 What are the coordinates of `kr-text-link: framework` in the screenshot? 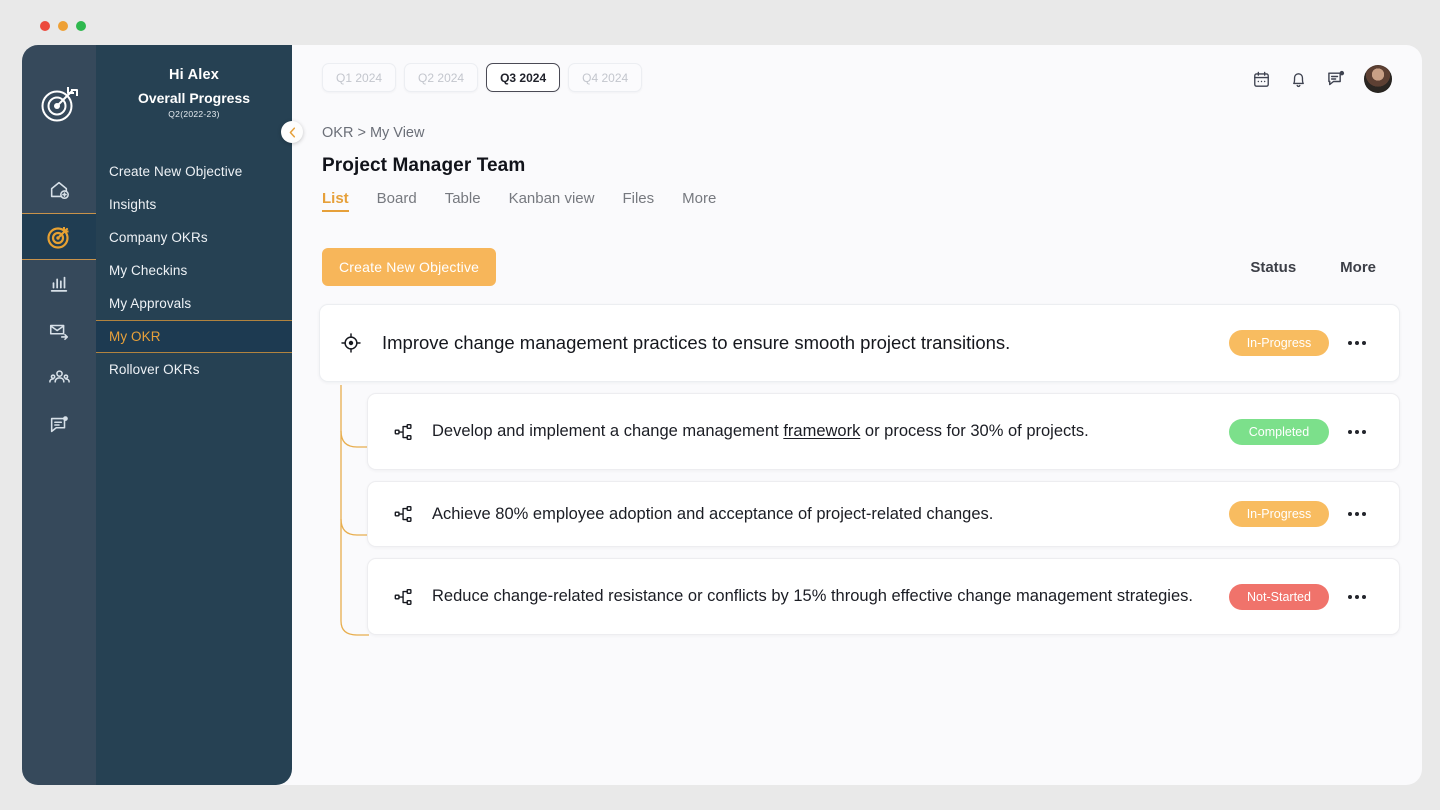 It's located at (821, 431).